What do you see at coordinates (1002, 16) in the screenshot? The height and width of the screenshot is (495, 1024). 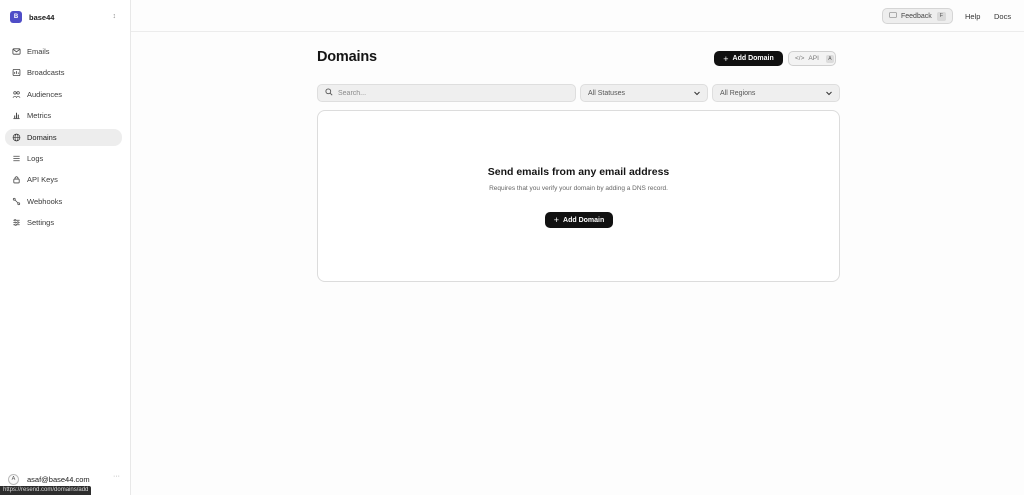 I see `docs-link: Docs` at bounding box center [1002, 16].